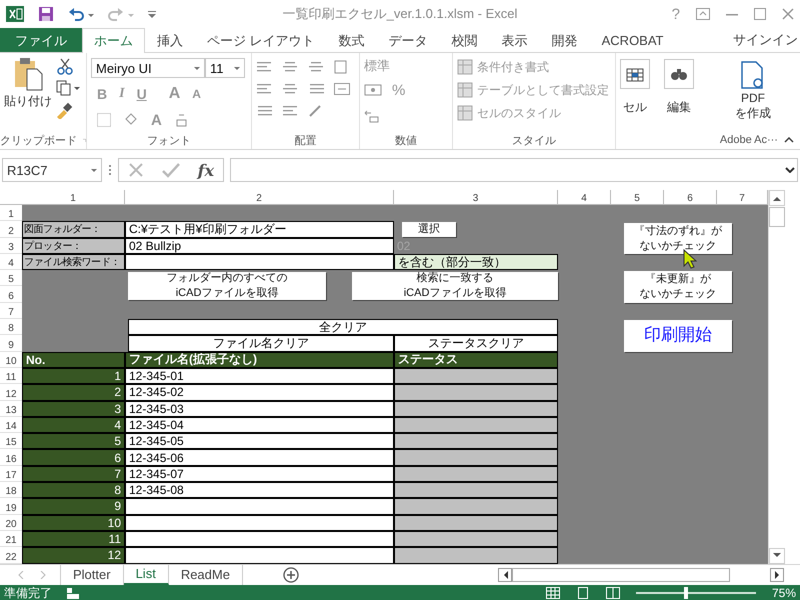 This screenshot has width=800, height=600. Describe the element at coordinates (429, 229) in the screenshot. I see `select-button: 選択` at that location.